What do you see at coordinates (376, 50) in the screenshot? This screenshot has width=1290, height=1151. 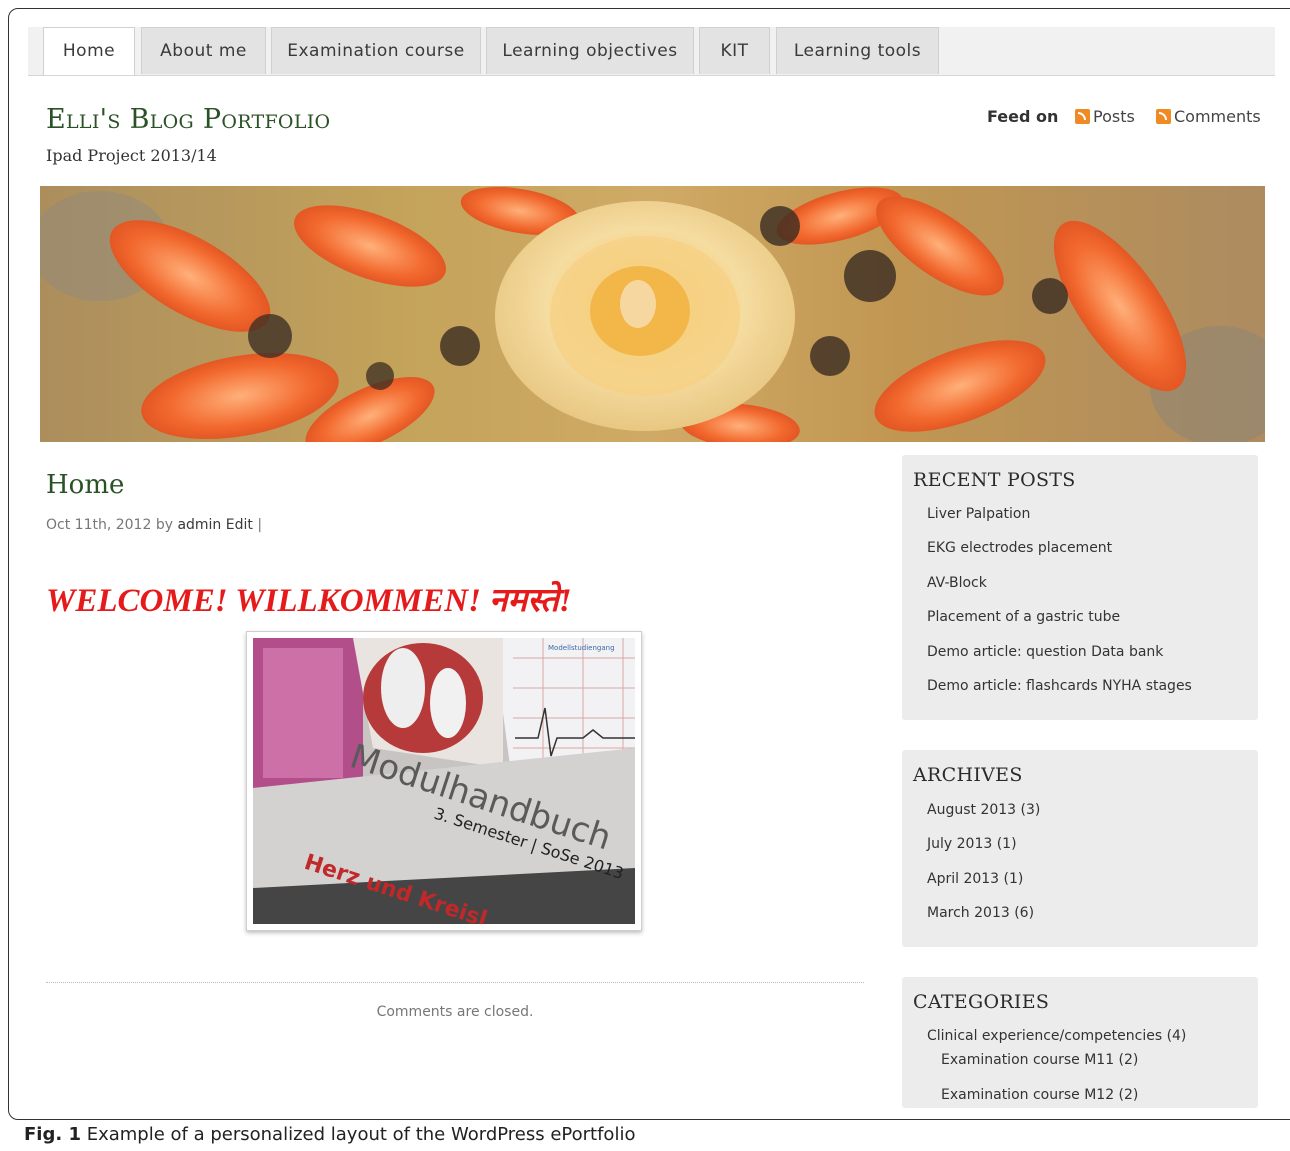 I see `tab-examination-course: Examination course` at bounding box center [376, 50].